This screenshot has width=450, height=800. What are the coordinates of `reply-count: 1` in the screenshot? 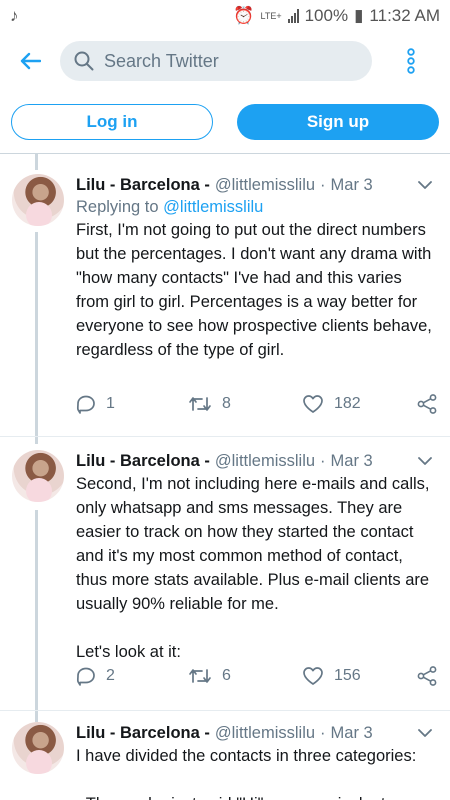 It's located at (110, 403).